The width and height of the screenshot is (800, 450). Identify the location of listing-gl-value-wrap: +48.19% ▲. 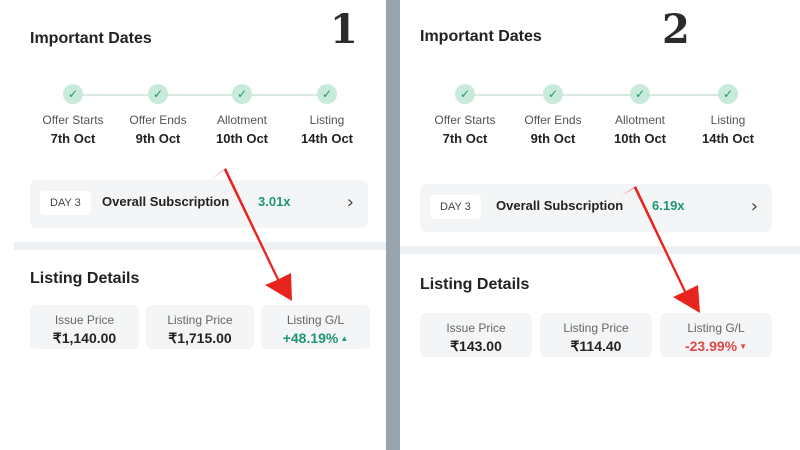
(315, 338).